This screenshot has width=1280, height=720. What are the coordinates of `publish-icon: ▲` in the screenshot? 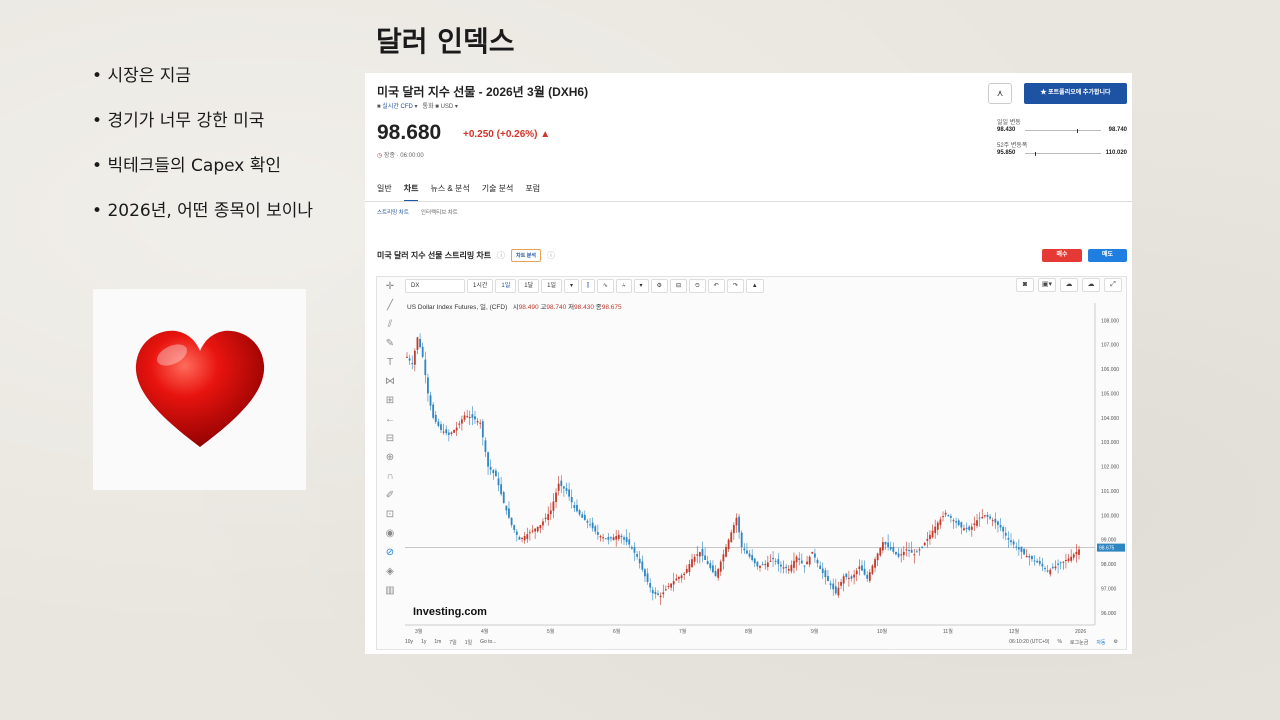 It's located at (754, 286).